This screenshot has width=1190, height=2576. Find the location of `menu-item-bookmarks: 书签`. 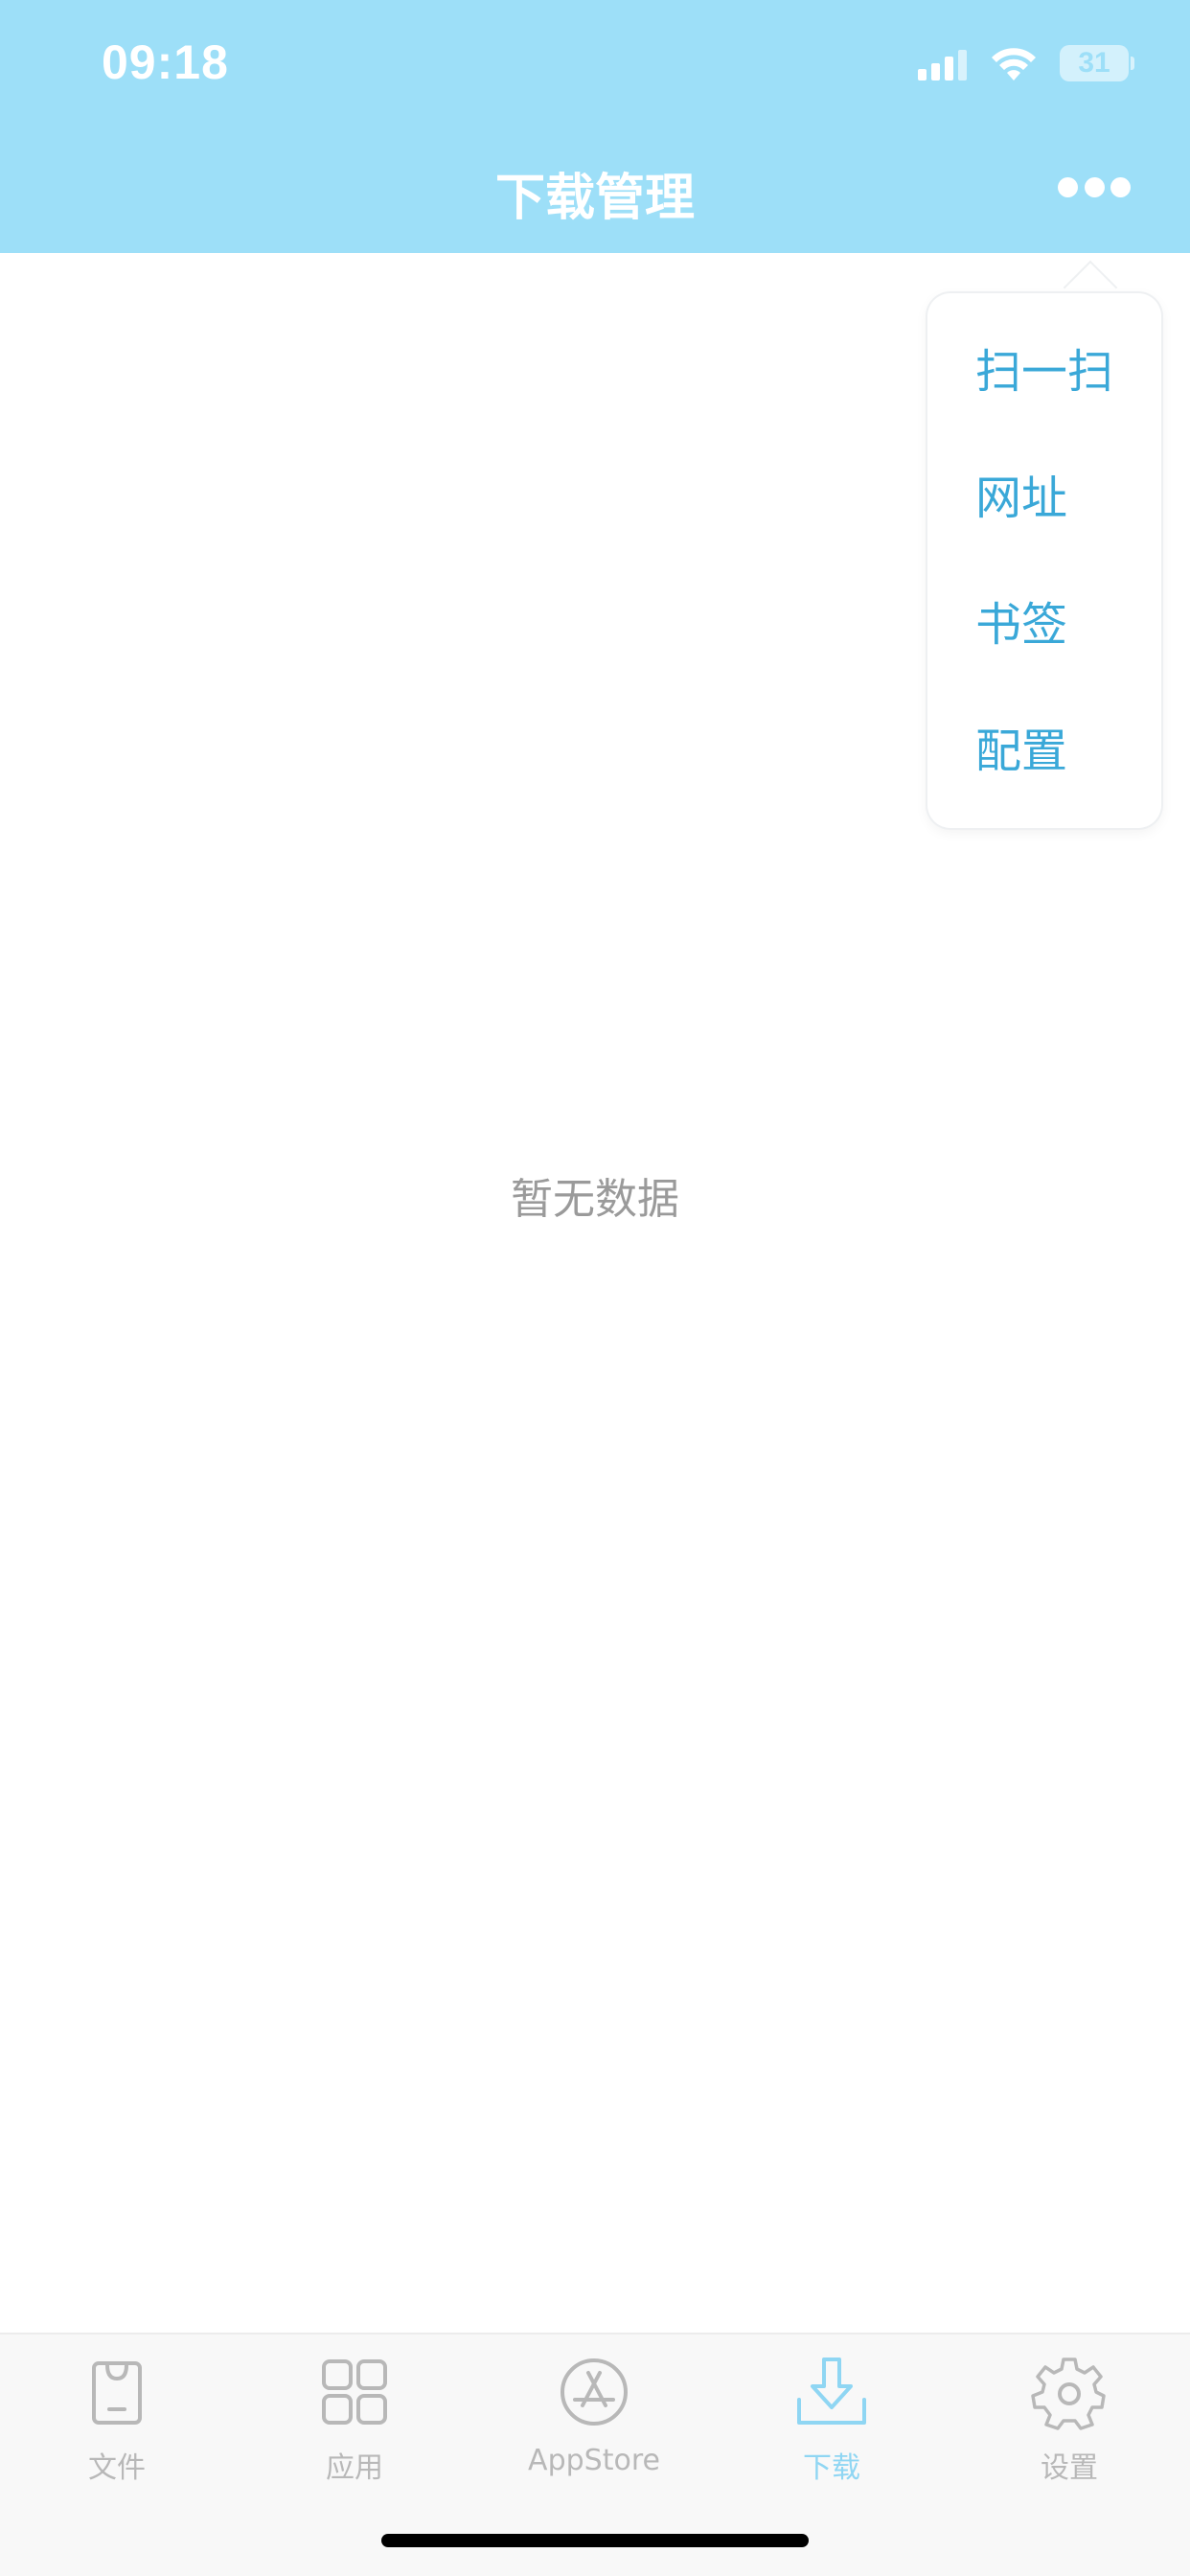

menu-item-bookmarks: 书签 is located at coordinates (1021, 624).